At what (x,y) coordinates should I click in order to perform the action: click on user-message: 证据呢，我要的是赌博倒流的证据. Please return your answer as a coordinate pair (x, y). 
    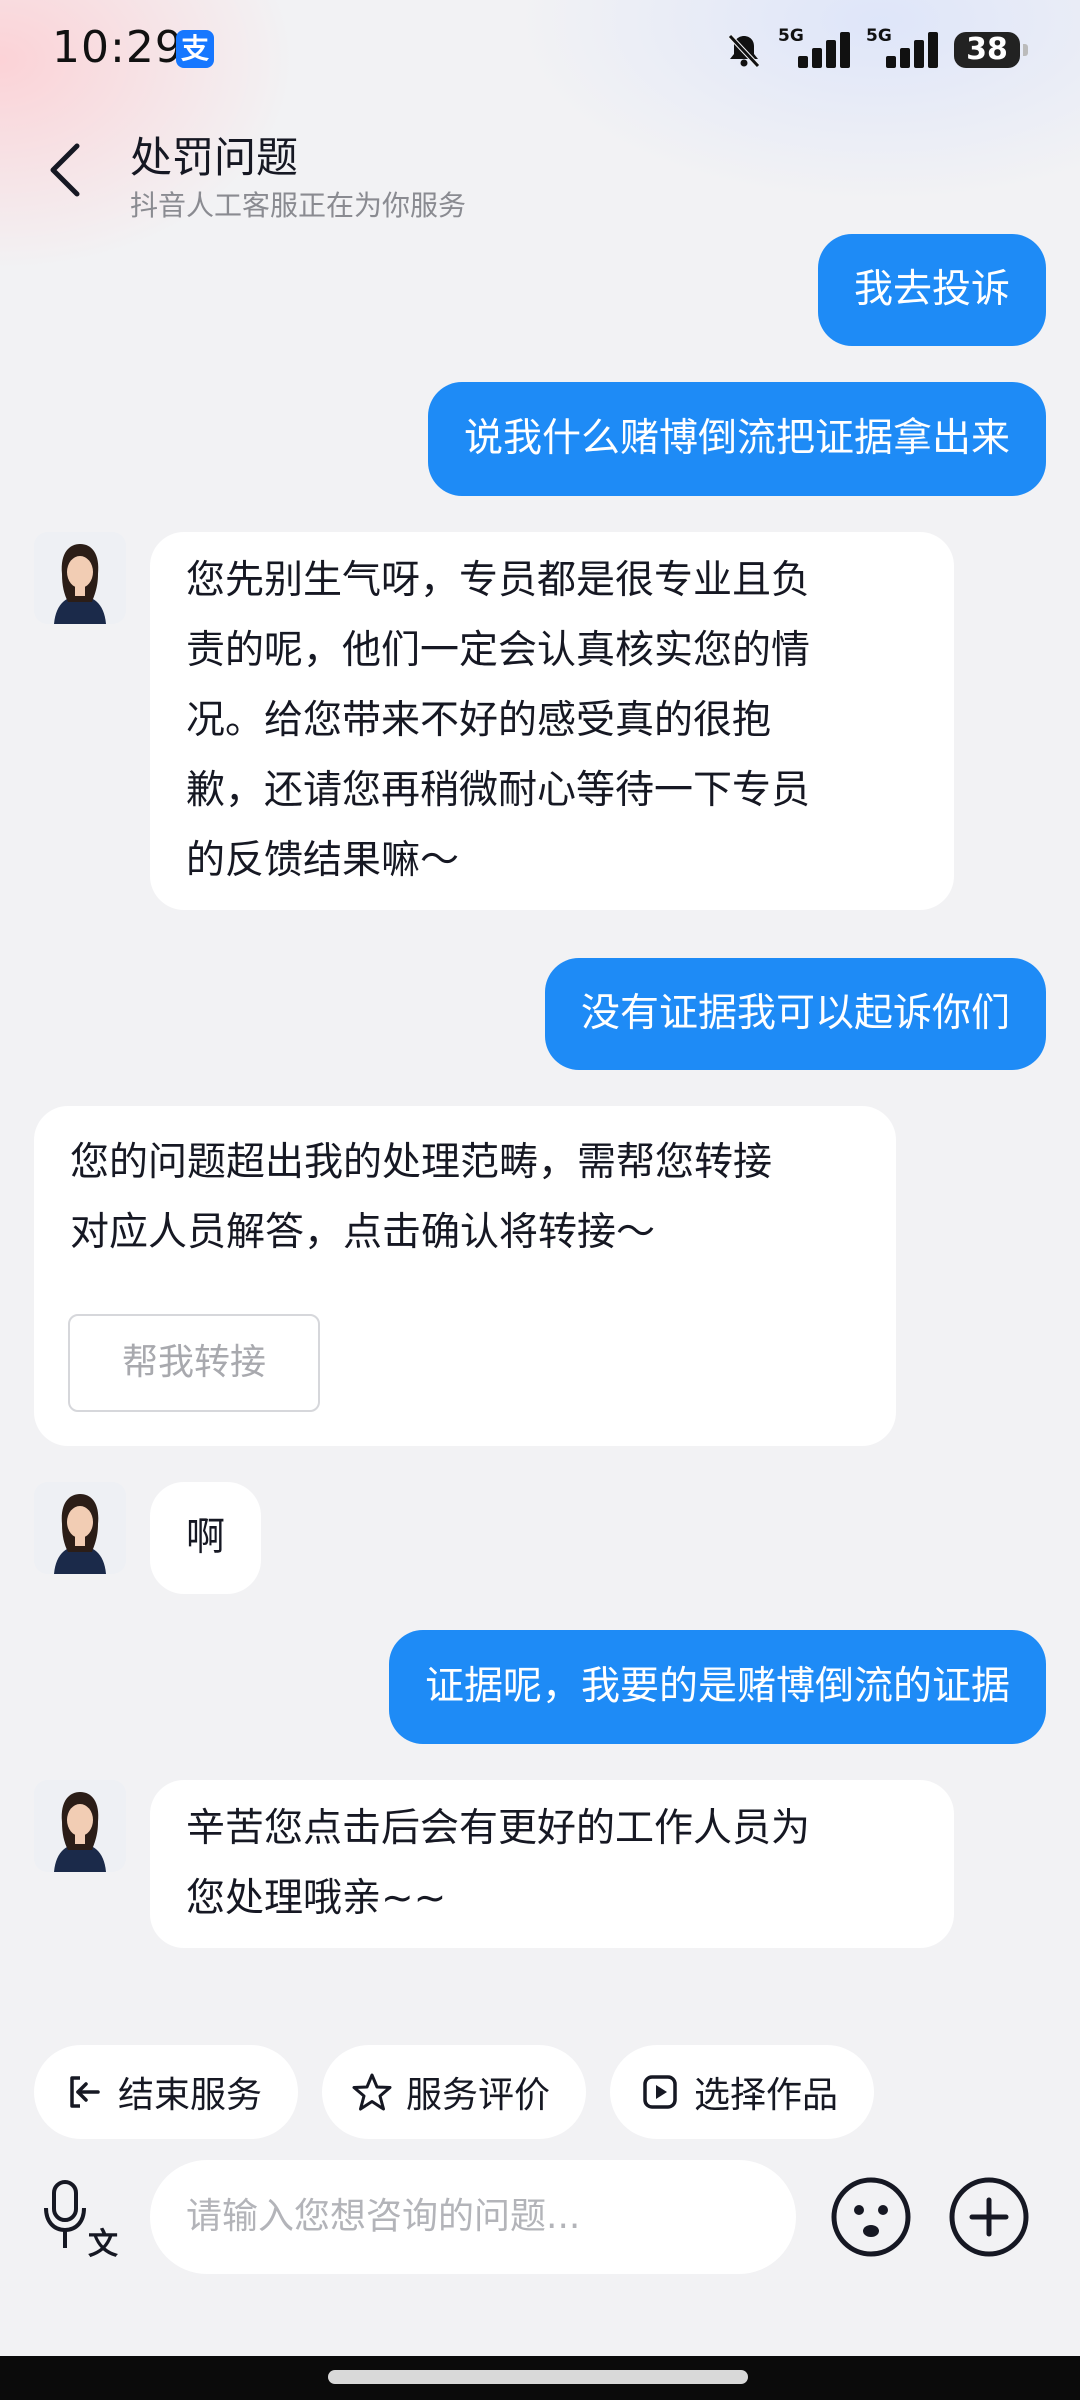
    Looking at the image, I should click on (717, 1687).